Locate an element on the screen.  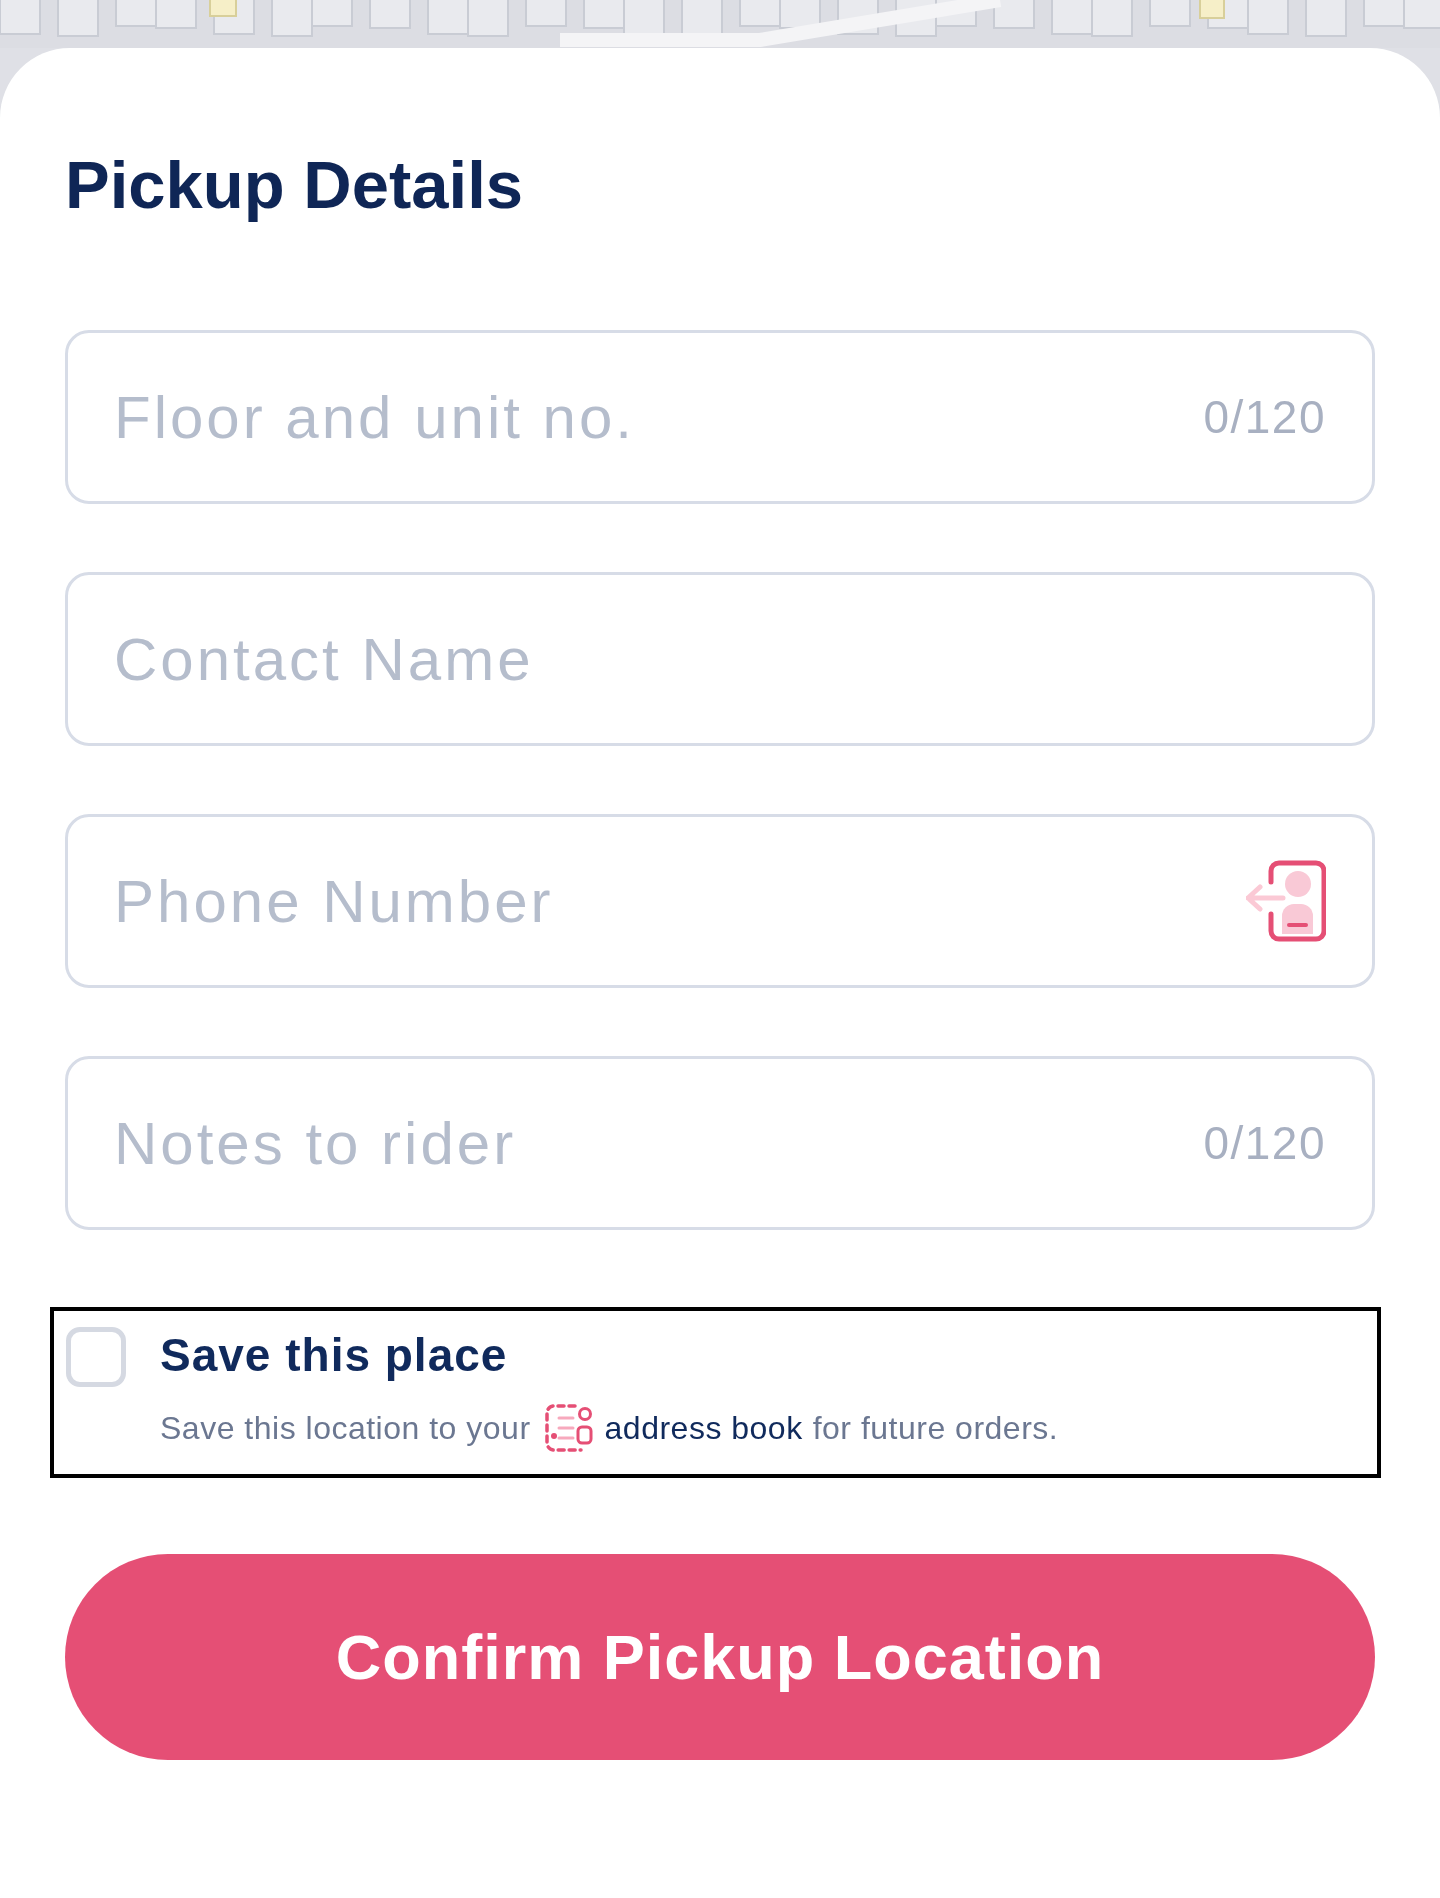
page-title: Pickup Details is located at coordinates (294, 185).